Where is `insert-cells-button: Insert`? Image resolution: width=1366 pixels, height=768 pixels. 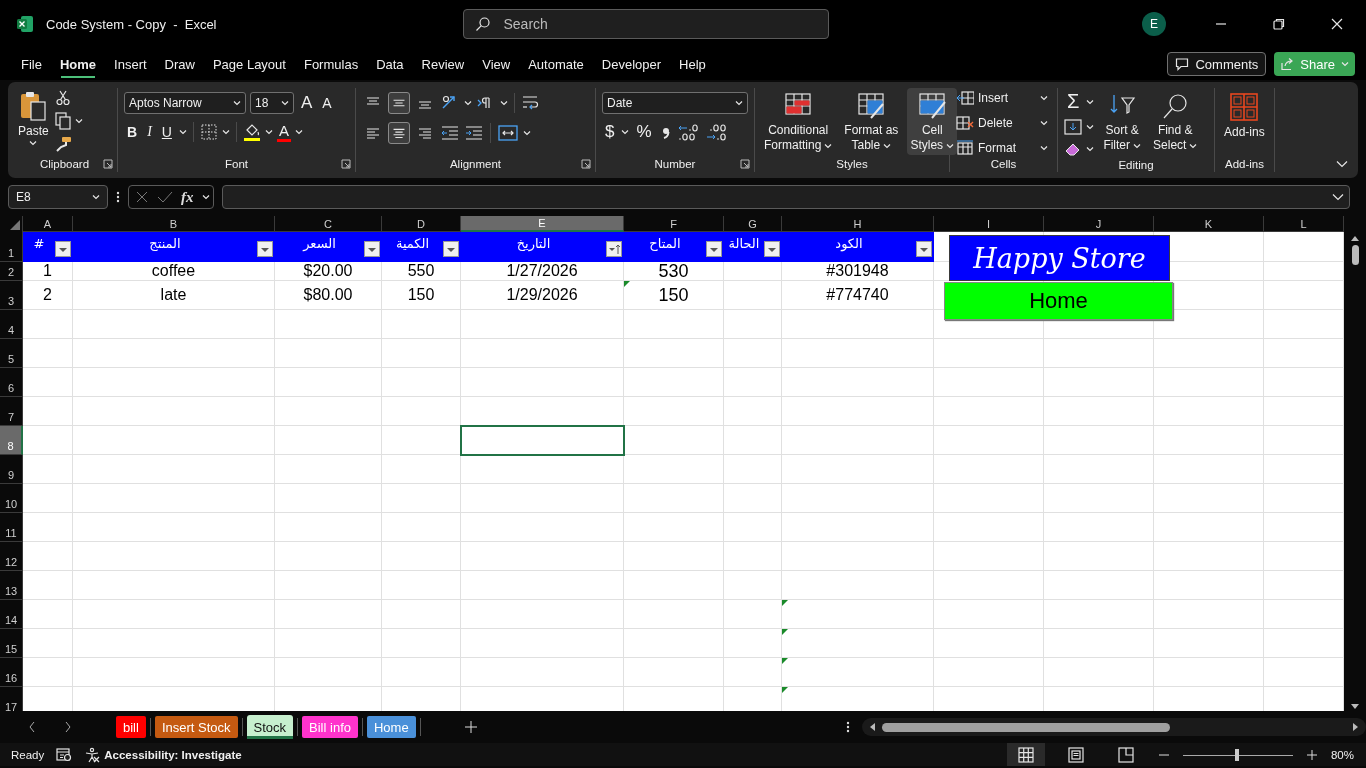
insert-cells-button: Insert is located at coordinates (1002, 98).